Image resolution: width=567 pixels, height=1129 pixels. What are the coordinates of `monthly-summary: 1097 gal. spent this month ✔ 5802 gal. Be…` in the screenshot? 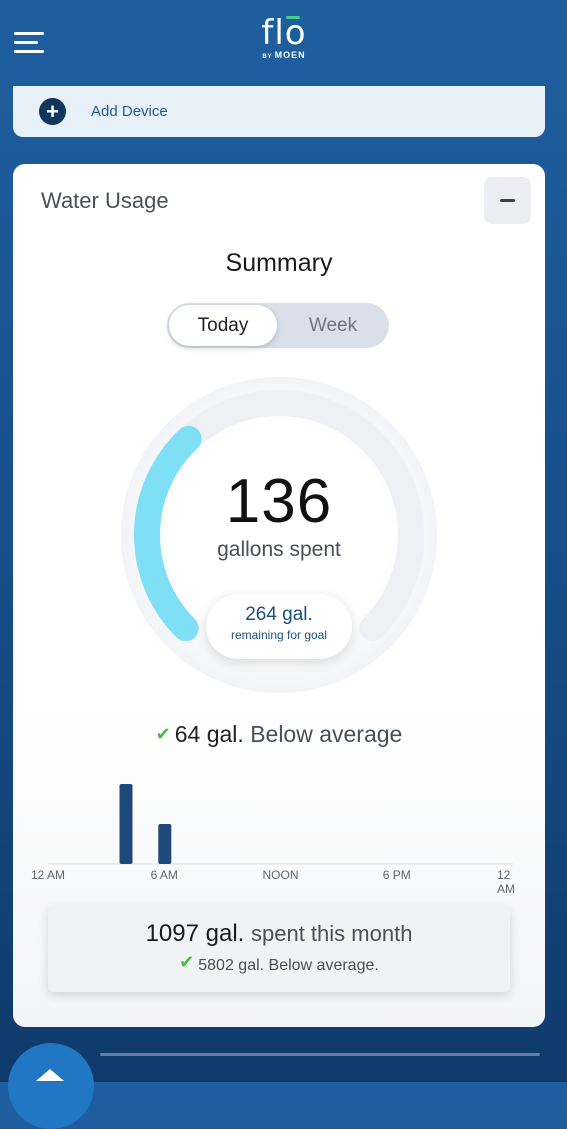 It's located at (279, 949).